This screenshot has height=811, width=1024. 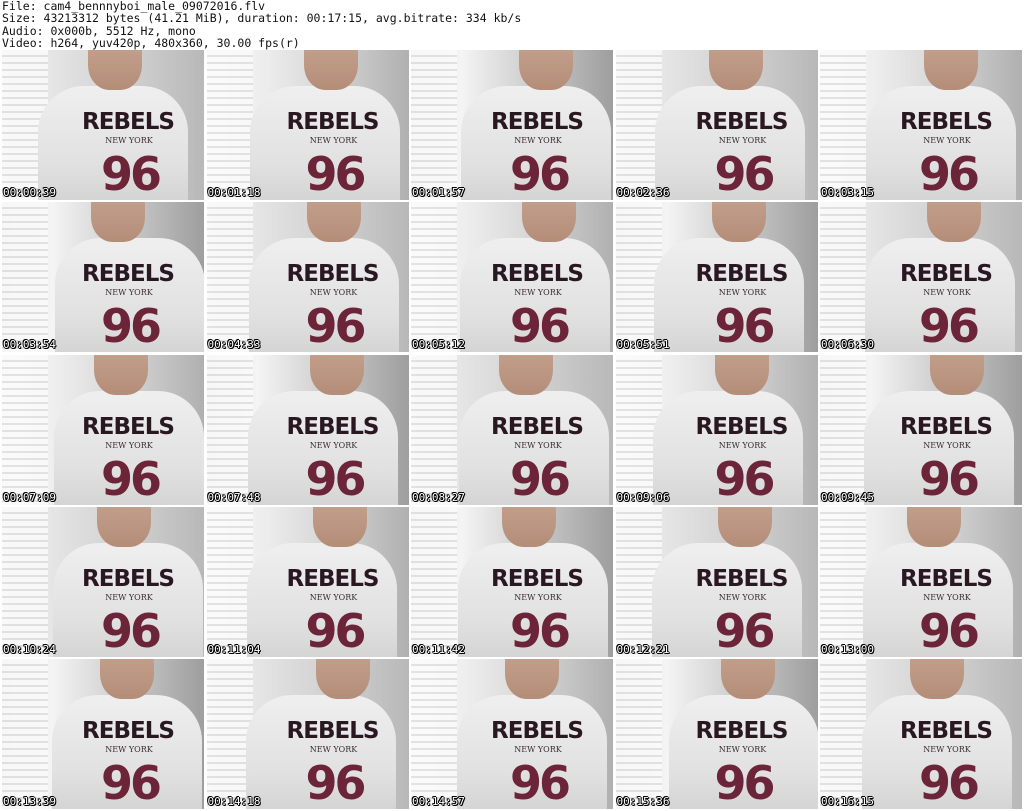 What do you see at coordinates (716, 581) in the screenshot?
I see `video-thumbnail: REBELS NEW YORK 96 00:12:21` at bounding box center [716, 581].